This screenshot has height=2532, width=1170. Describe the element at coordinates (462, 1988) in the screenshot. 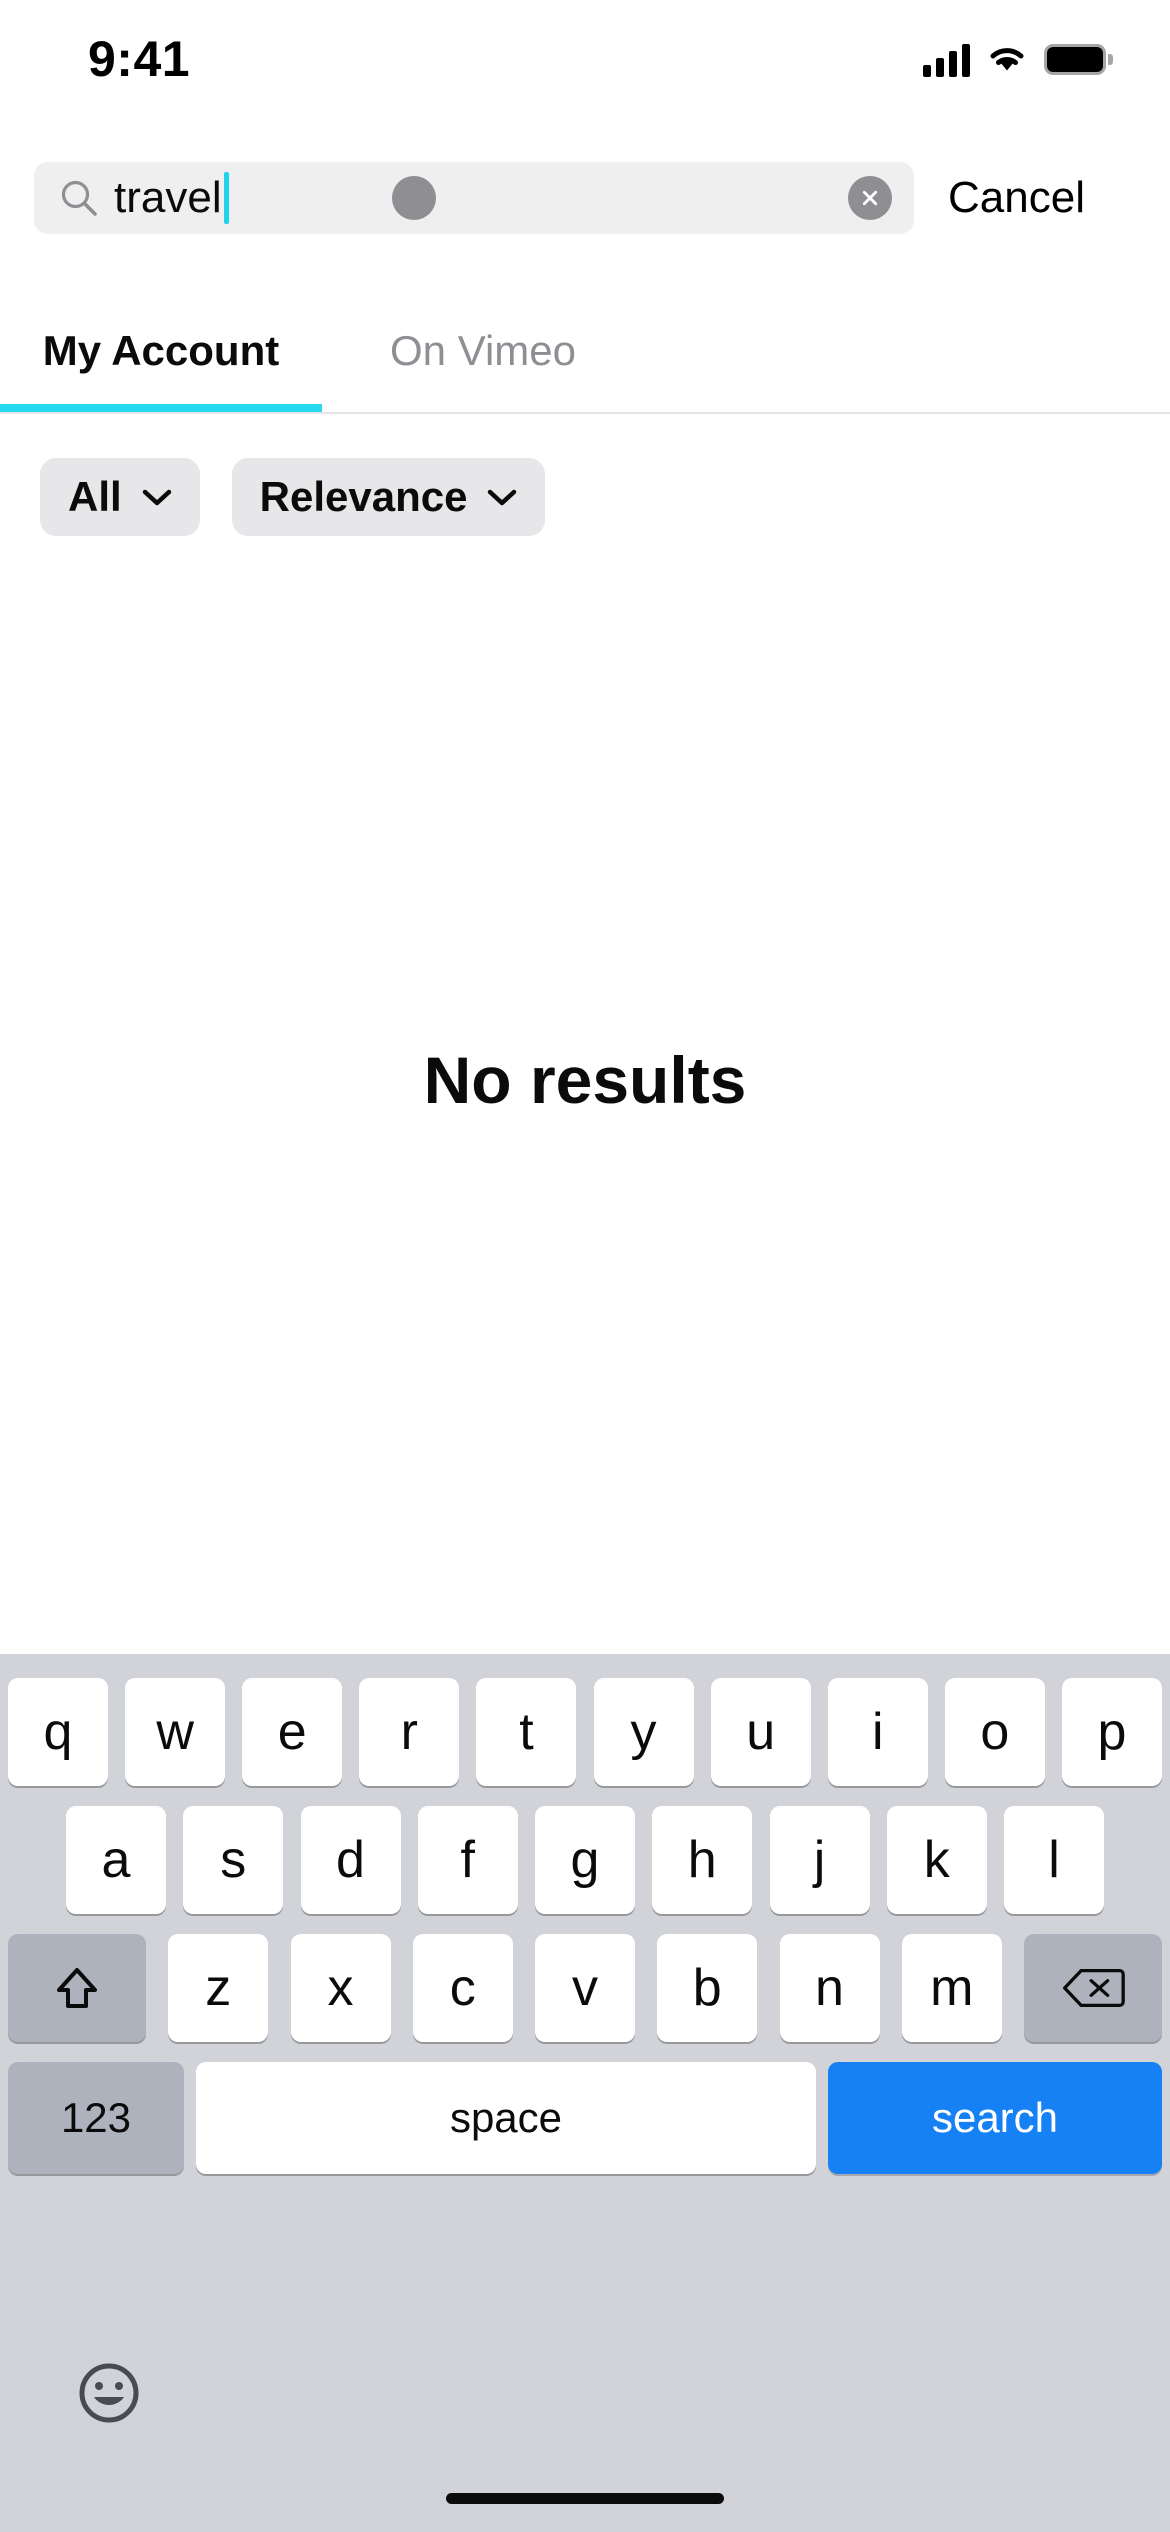

I see `key-c: c` at that location.